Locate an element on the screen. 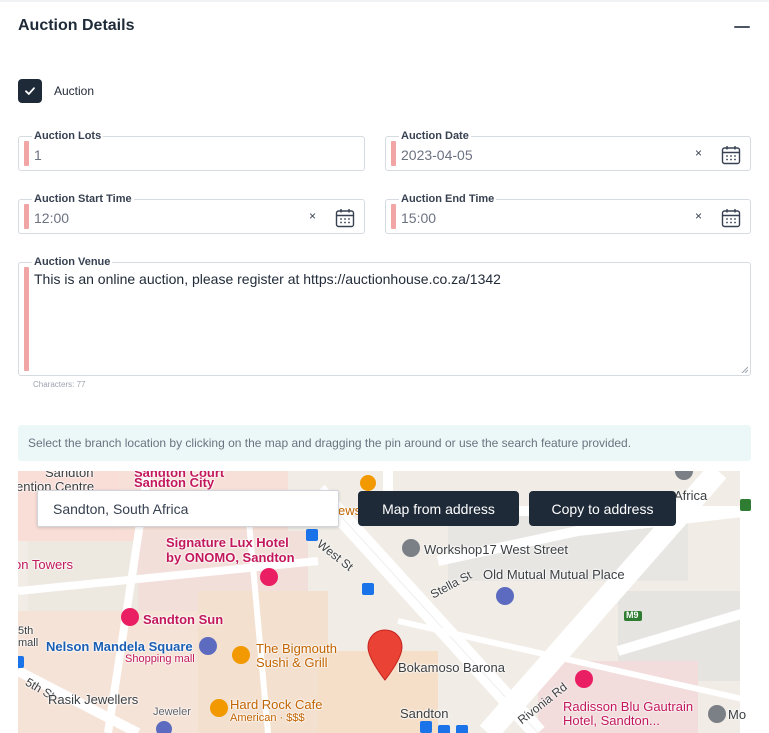 The width and height of the screenshot is (769, 733). map-pin-icon is located at coordinates (385, 655).